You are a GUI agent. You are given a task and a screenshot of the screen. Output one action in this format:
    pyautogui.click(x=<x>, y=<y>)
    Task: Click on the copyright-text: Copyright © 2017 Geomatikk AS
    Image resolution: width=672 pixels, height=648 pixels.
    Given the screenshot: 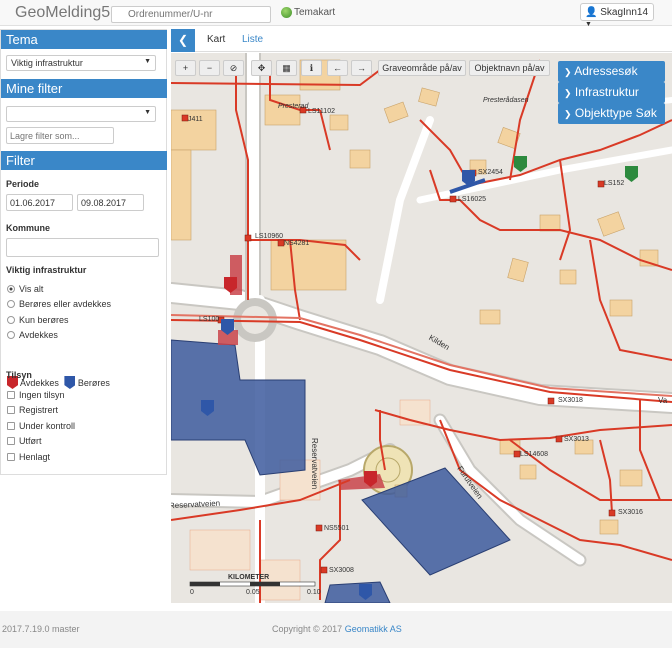 What is the action you would take?
    pyautogui.click(x=337, y=629)
    